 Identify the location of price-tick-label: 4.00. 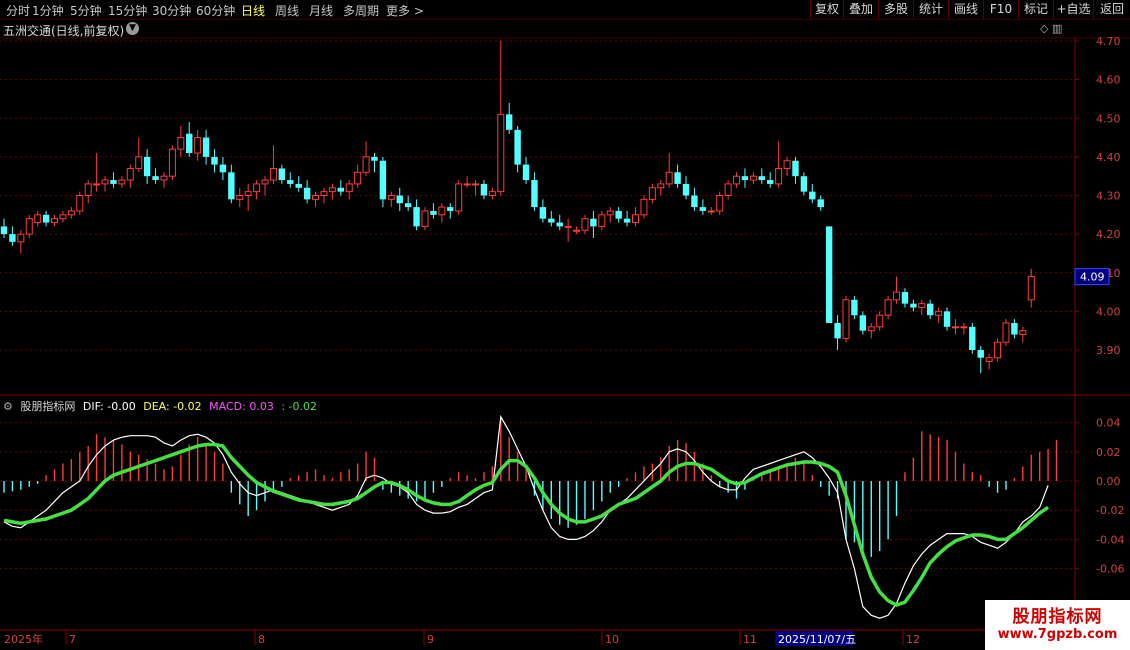
(1108, 311).